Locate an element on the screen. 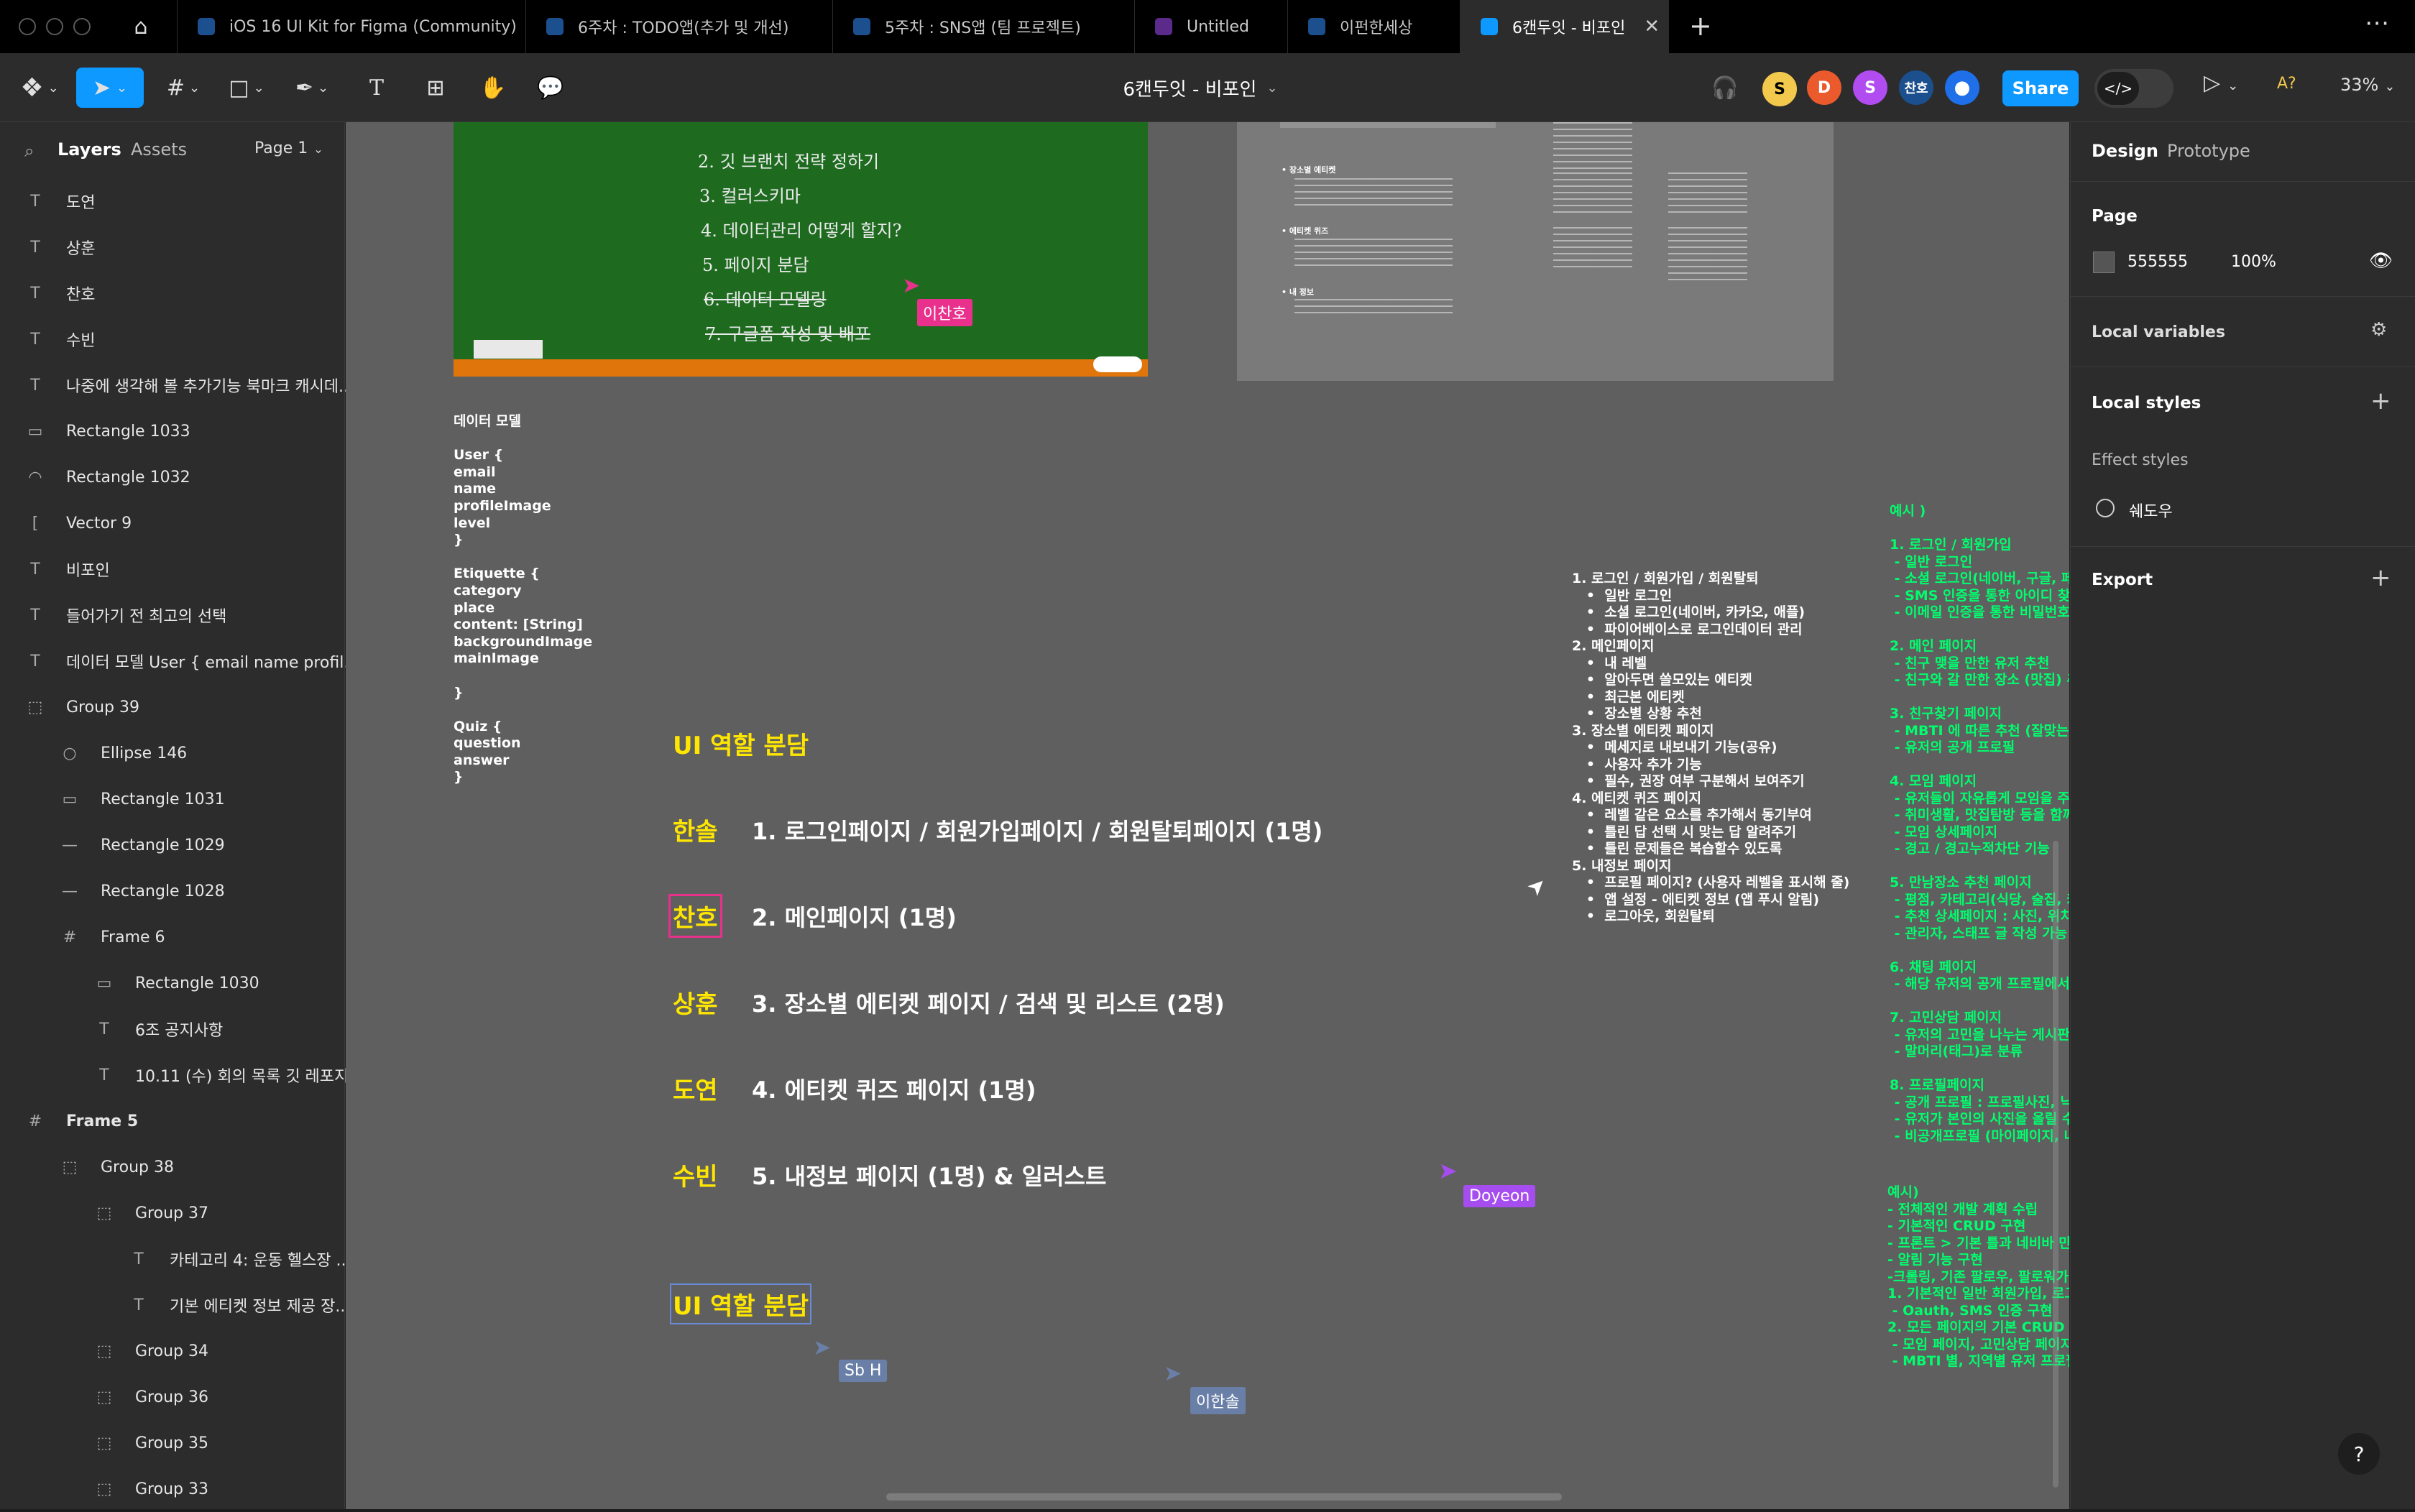 This screenshot has height=1512, width=2415. new-tab-icon: + is located at coordinates (1700, 26).